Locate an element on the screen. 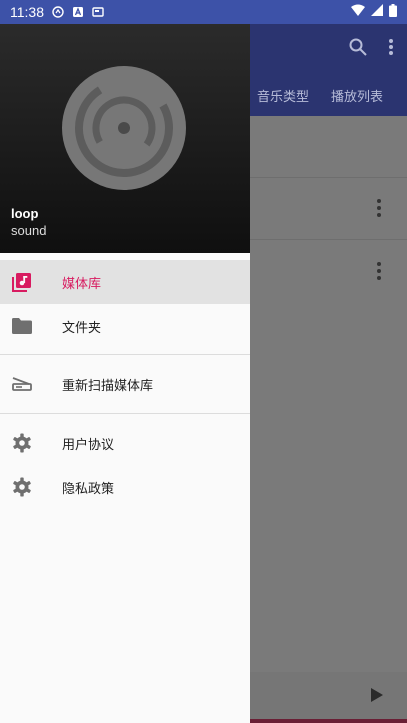 The height and width of the screenshot is (723, 407). scanner-icon is located at coordinates (31, 384).